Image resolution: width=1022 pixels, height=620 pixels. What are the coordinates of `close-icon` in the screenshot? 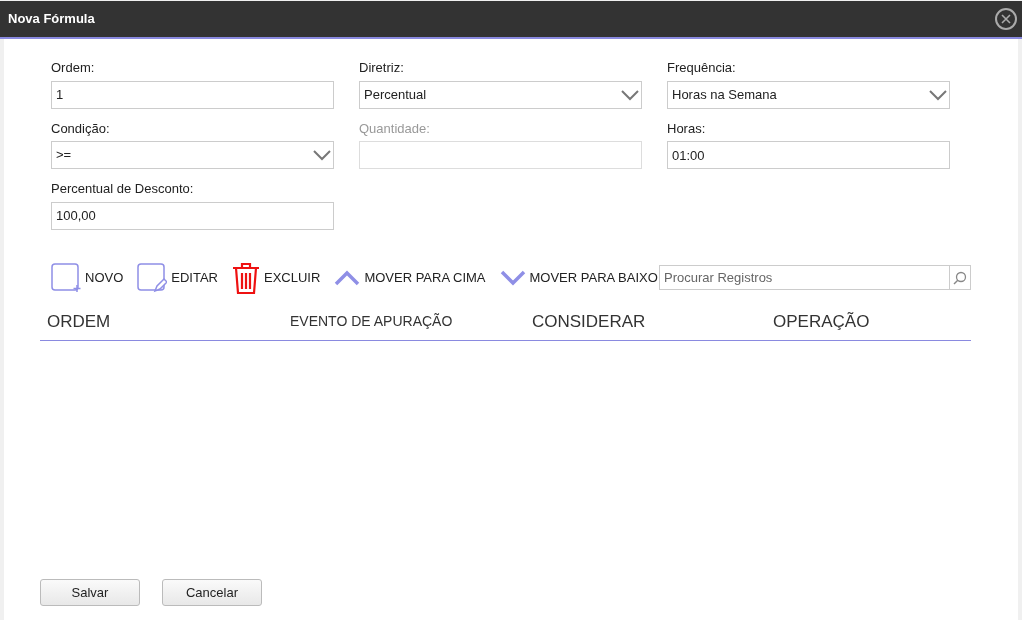 It's located at (1006, 19).